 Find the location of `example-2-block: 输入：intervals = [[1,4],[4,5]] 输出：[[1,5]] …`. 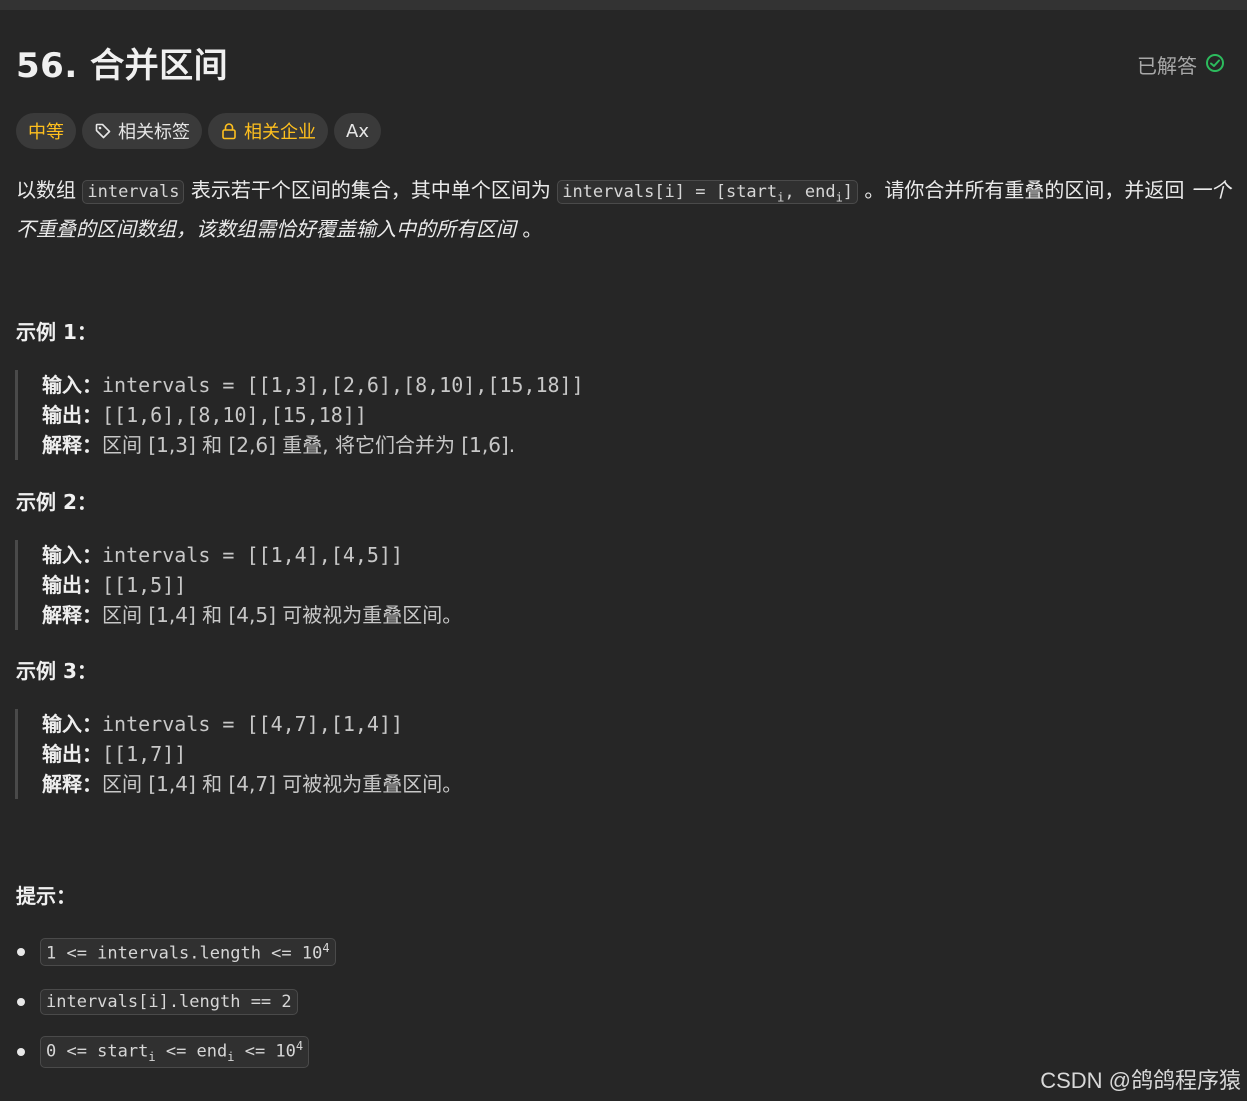

example-2-block: 输入：intervals = [[1,4],[4,5]] 输出：[[1,5]] … is located at coordinates (238, 585).